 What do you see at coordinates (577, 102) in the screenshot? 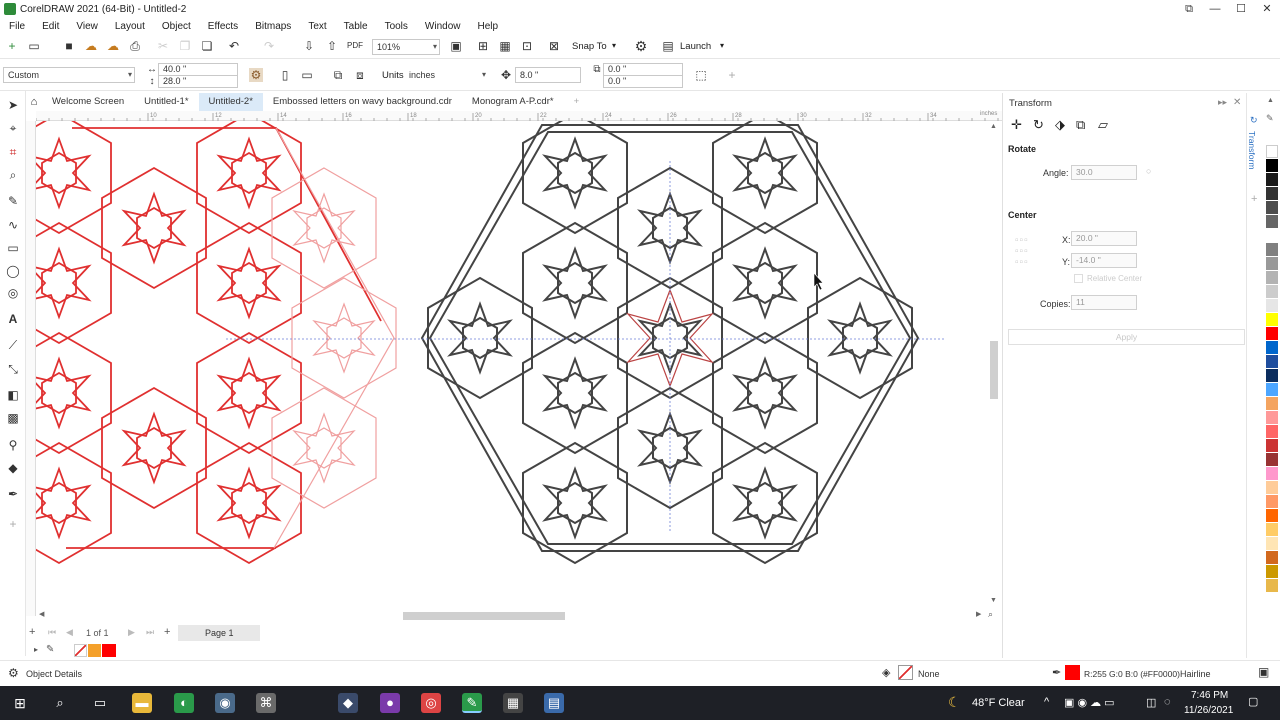
I see `new-tab-icon: +` at bounding box center [577, 102].